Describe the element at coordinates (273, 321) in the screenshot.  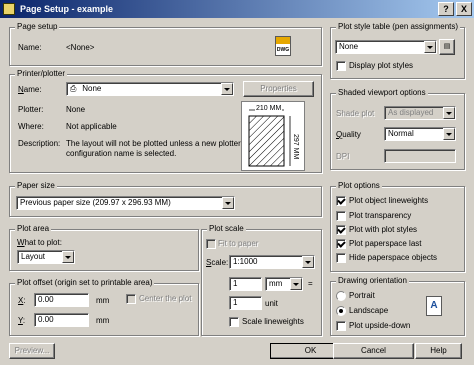
I see `scale-lineweights-label: Scale lineweights` at that location.